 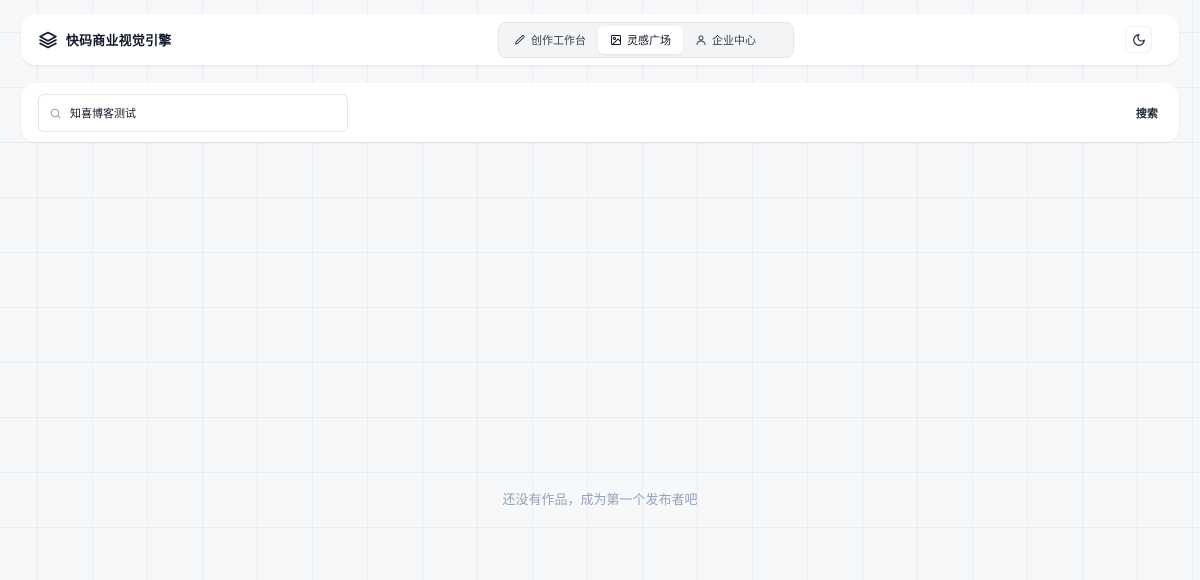 I want to click on theme-toggle-button, so click(x=1138, y=39).